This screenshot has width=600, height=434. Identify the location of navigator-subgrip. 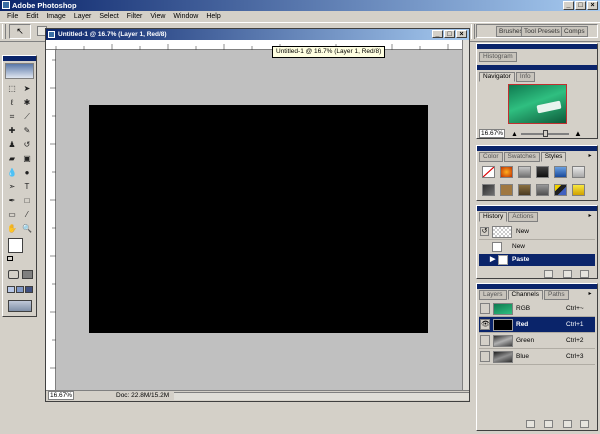
(537, 67).